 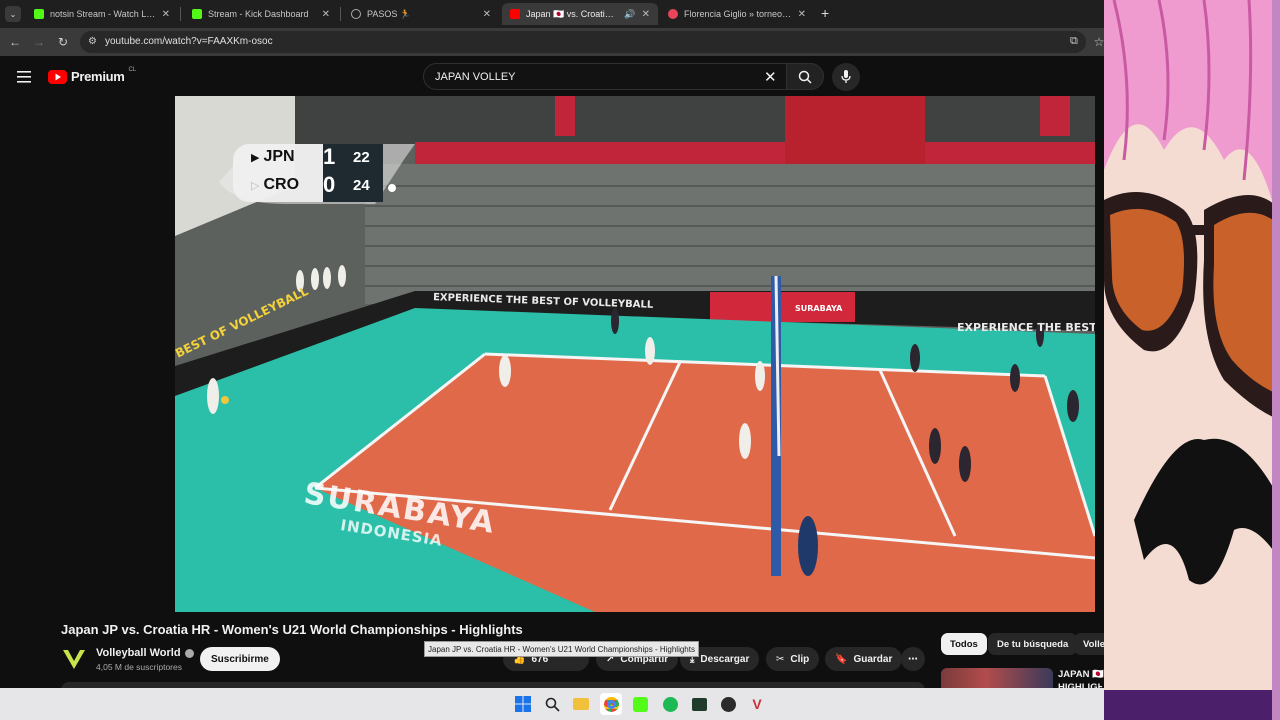 I want to click on channel-avatar, so click(x=74, y=659).